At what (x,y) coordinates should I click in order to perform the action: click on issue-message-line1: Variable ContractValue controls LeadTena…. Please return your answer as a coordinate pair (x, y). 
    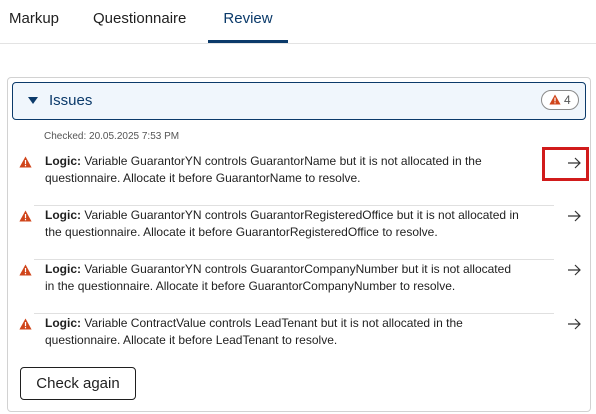
    Looking at the image, I should click on (272, 323).